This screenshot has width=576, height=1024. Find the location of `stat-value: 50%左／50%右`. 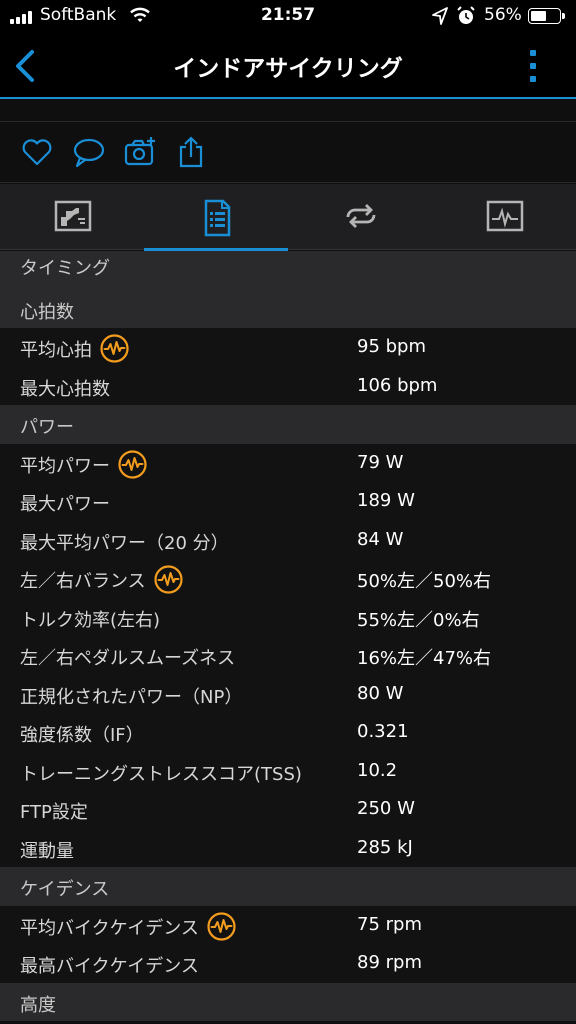

stat-value: 50%左／50%右 is located at coordinates (424, 581).